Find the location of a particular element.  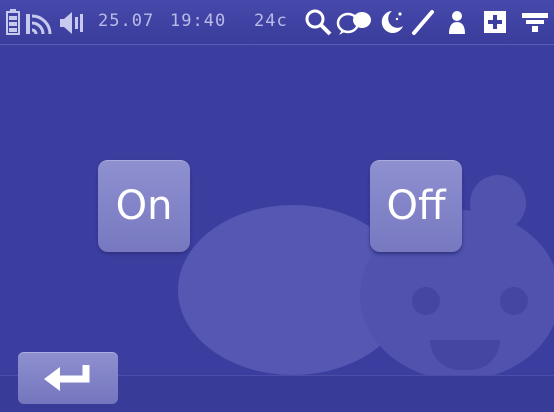

signal-icon is located at coordinates (39, 22).